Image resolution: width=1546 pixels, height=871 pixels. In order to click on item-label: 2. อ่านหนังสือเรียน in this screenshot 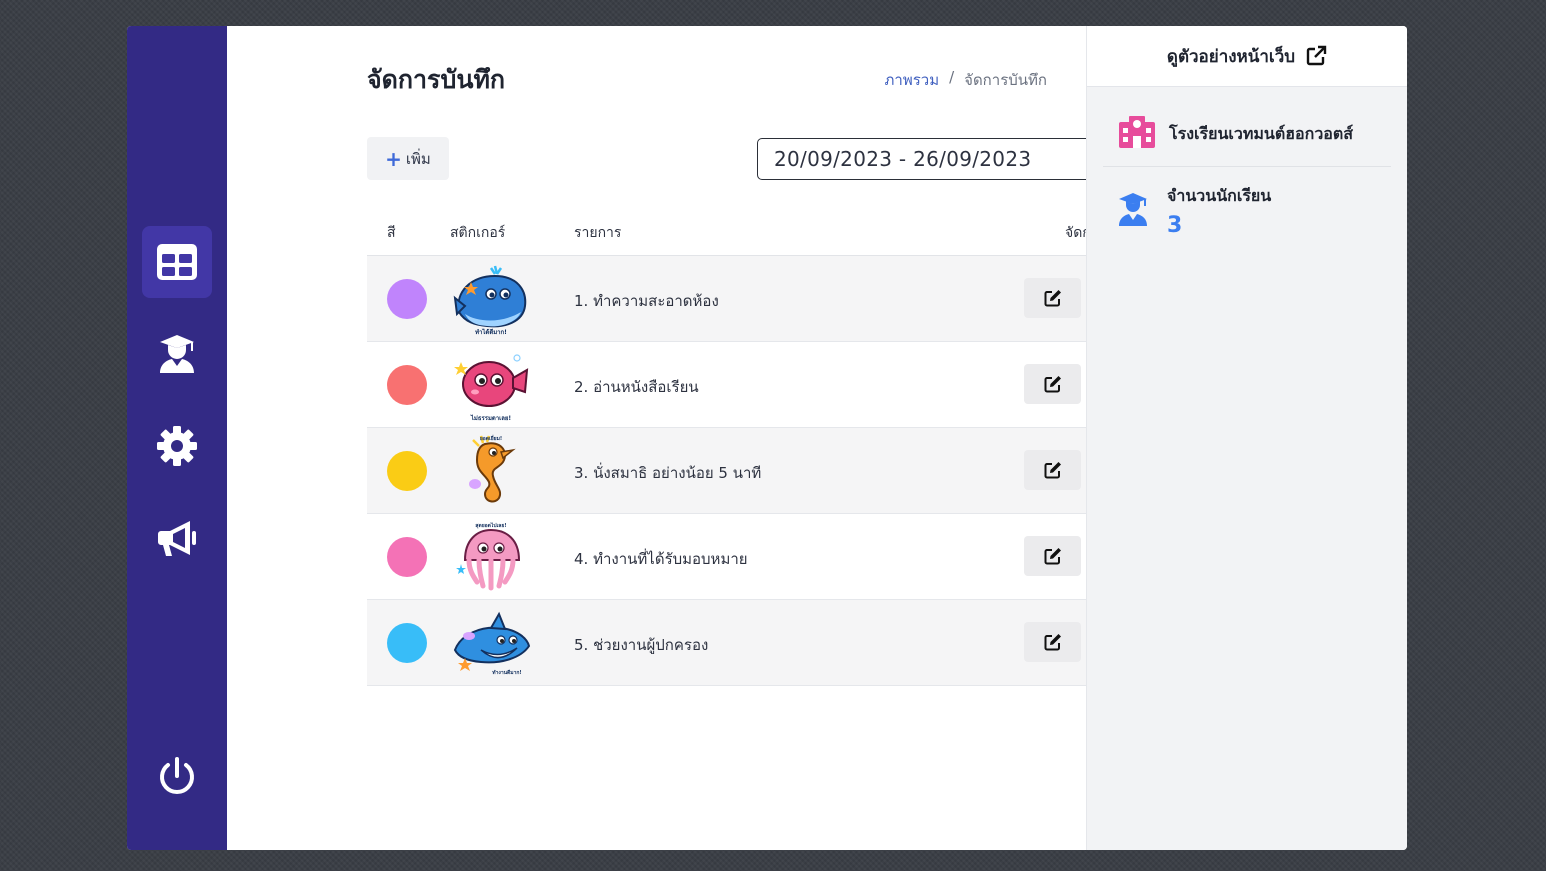, I will do `click(636, 387)`.